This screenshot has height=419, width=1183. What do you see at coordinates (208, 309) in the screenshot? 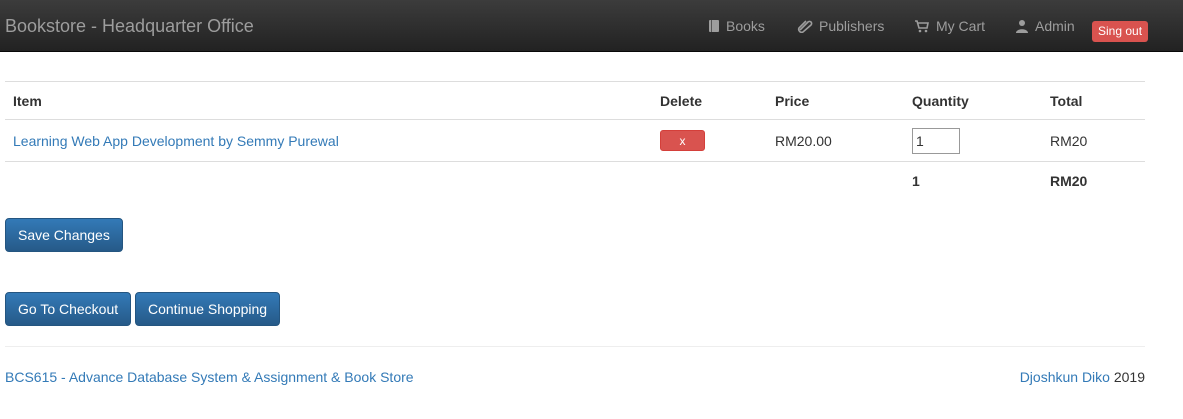
I see `continue-shopping-button: Continue Shopping` at bounding box center [208, 309].